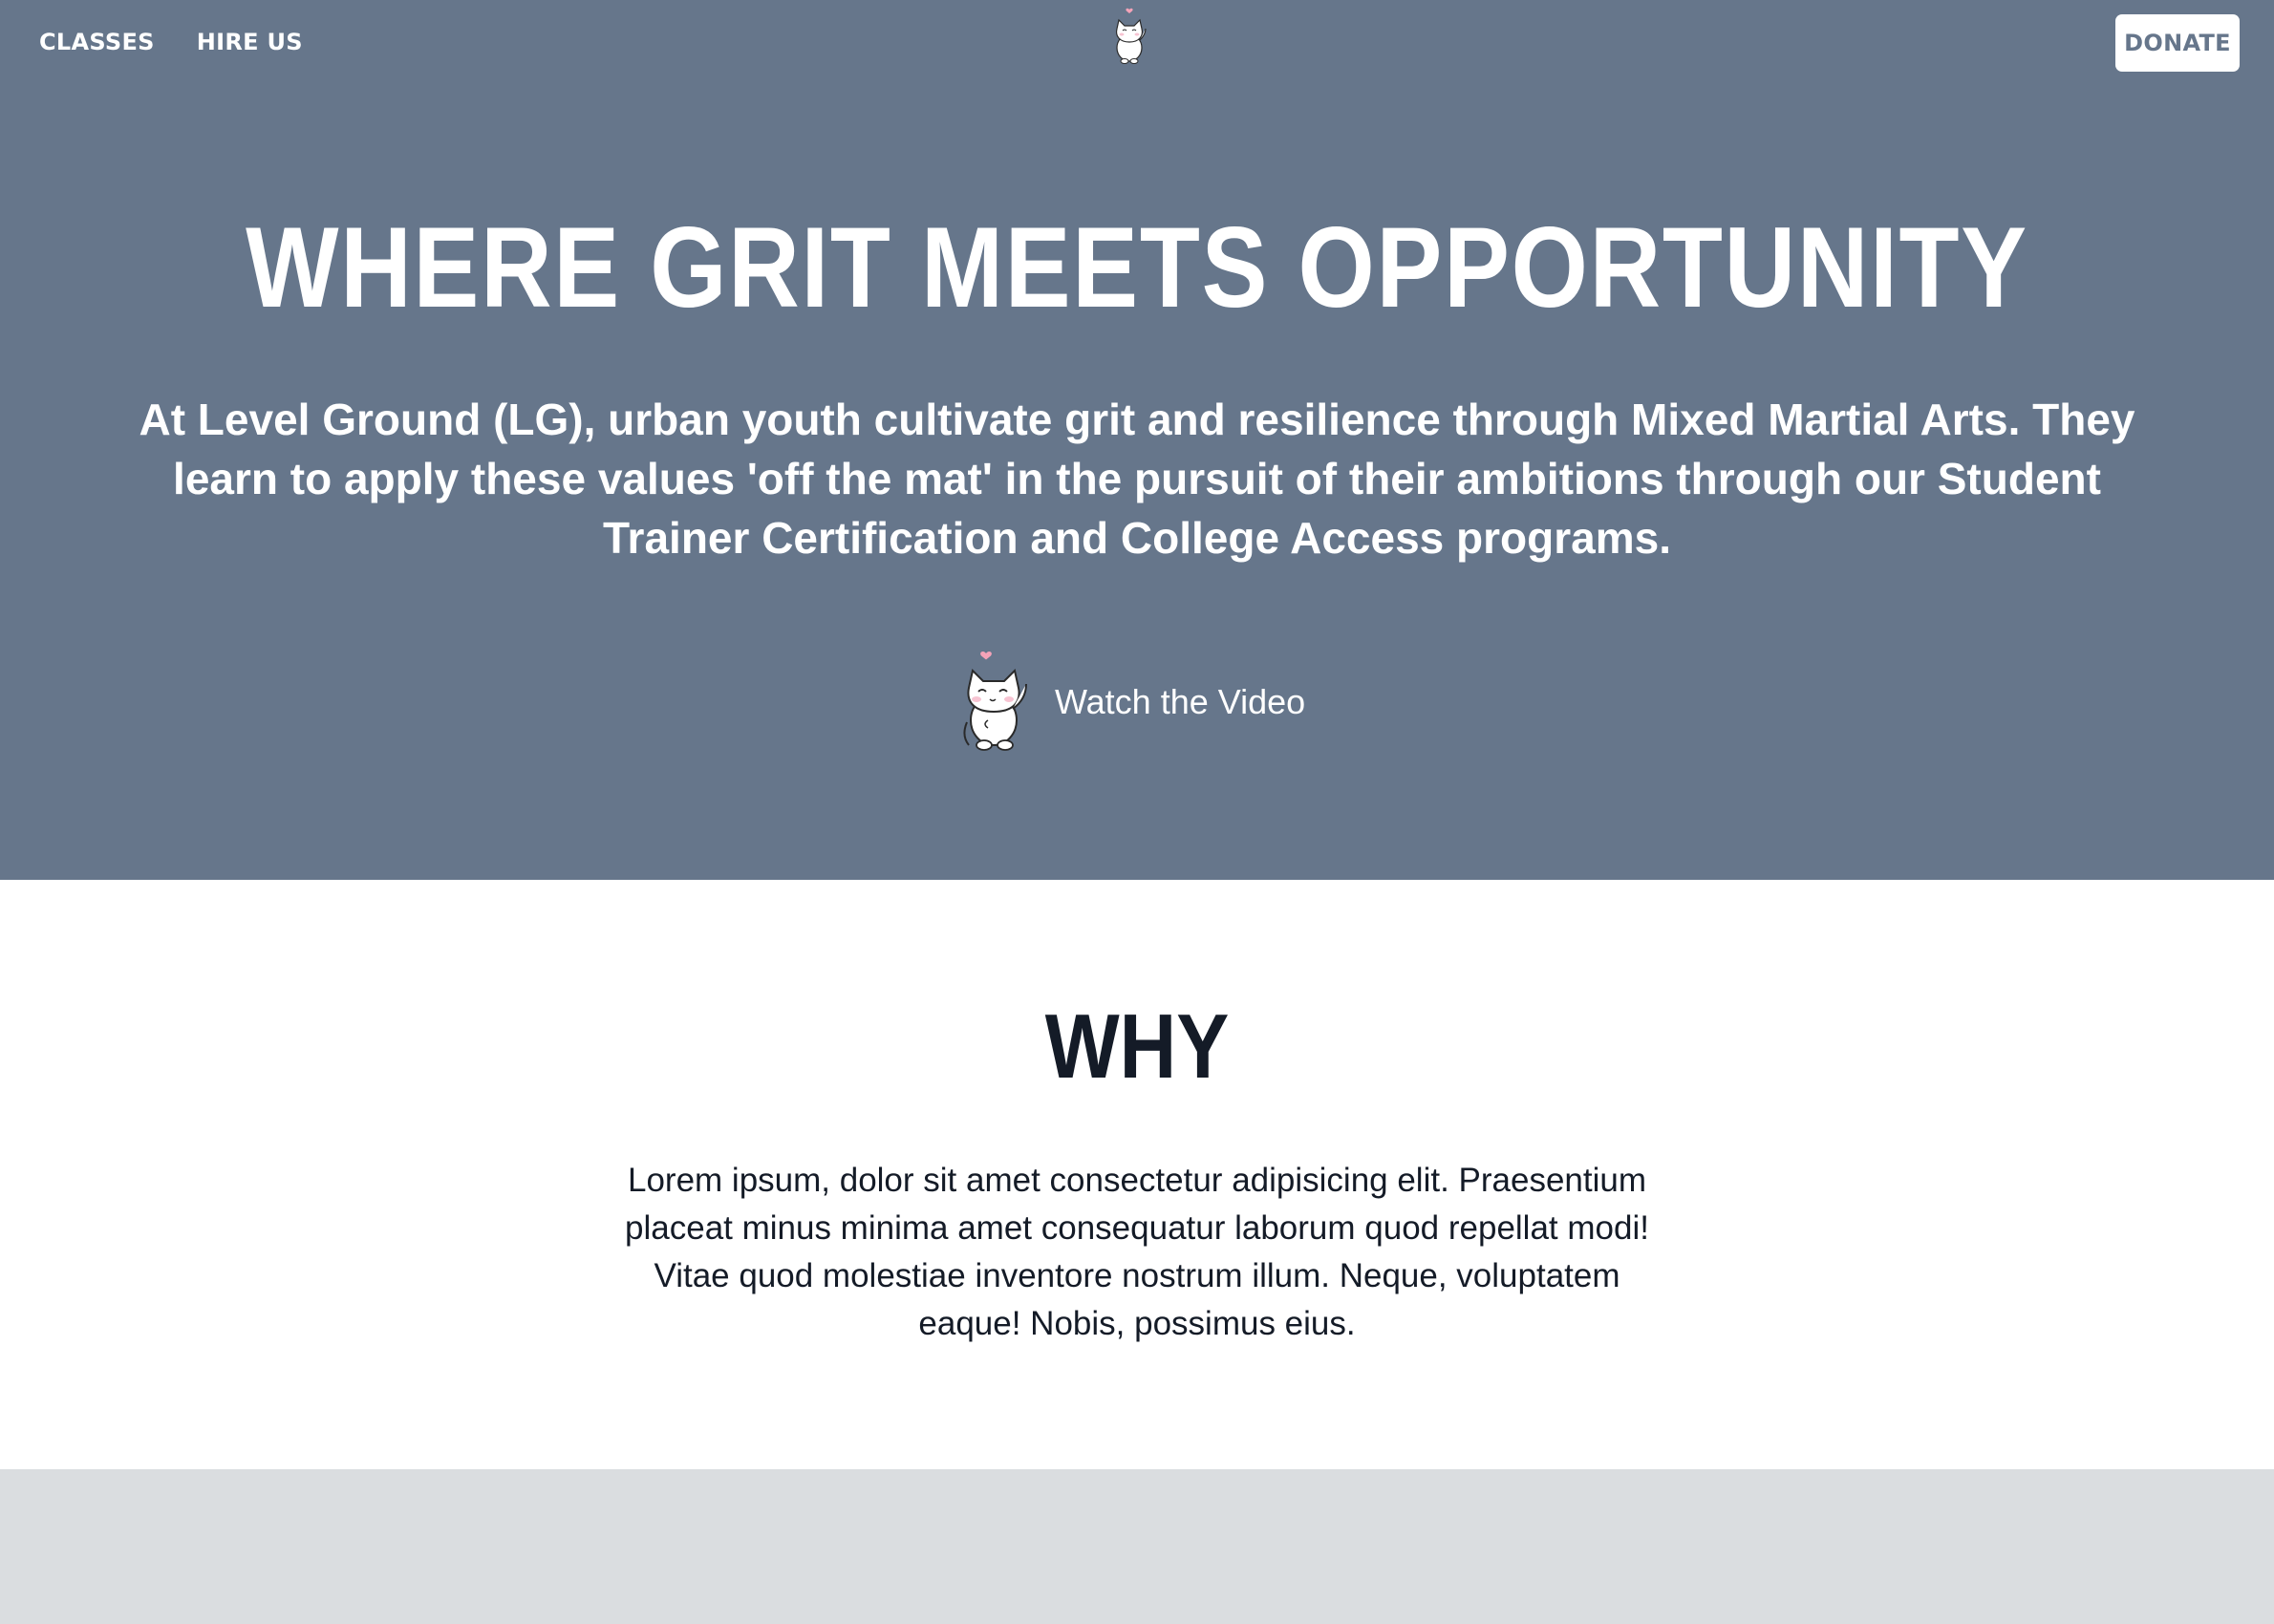 This screenshot has width=2274, height=1624. I want to click on next-section, so click(1137, 1547).